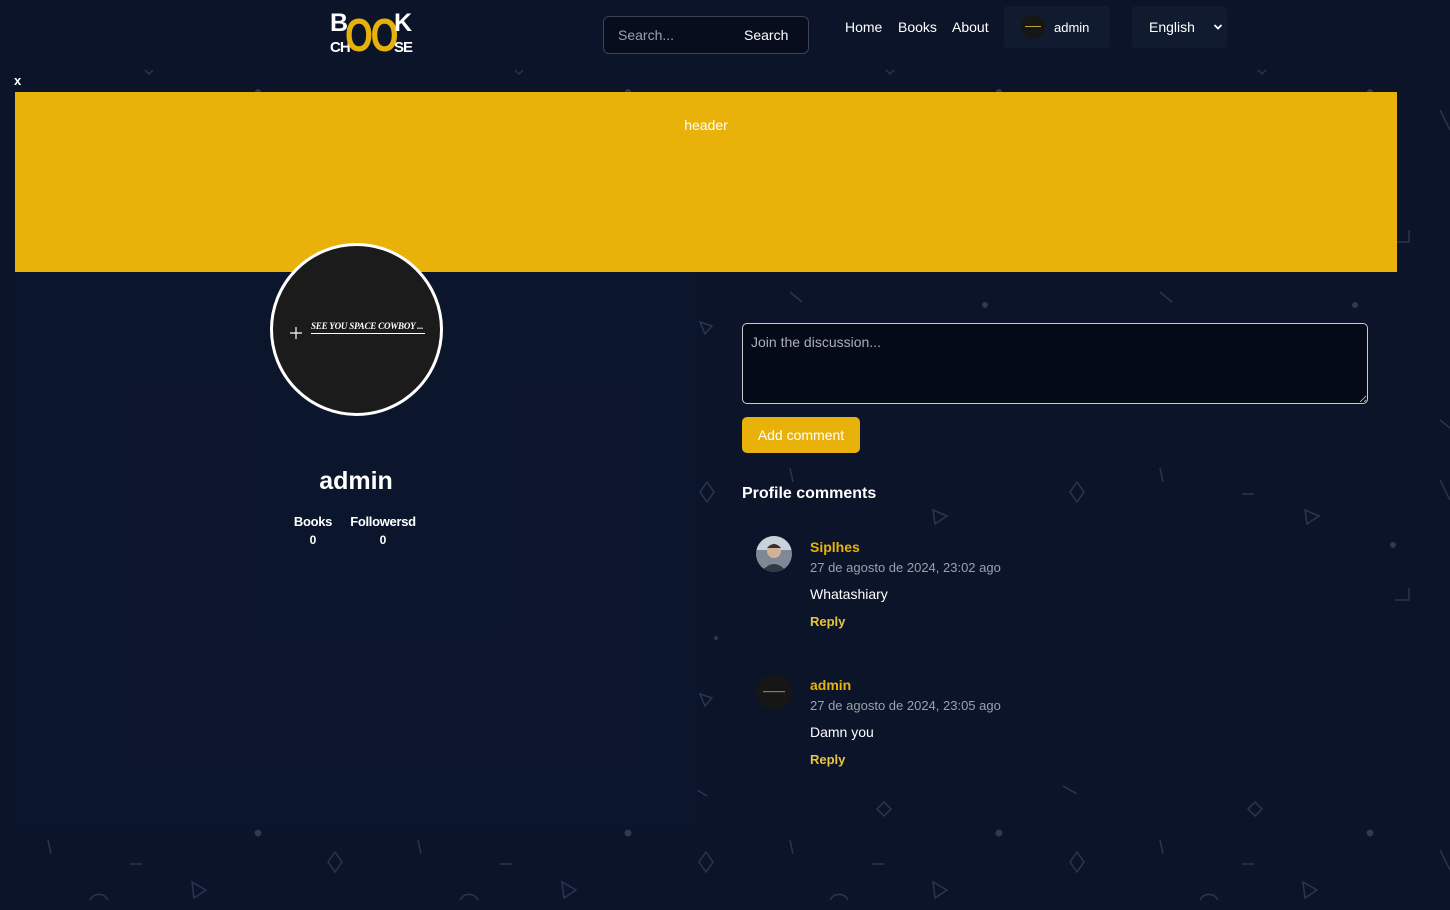 Image resolution: width=1450 pixels, height=910 pixels. Describe the element at coordinates (905, 705) in the screenshot. I see `comment-date: 27 de agosto de 2024, 23:05 ago` at that location.